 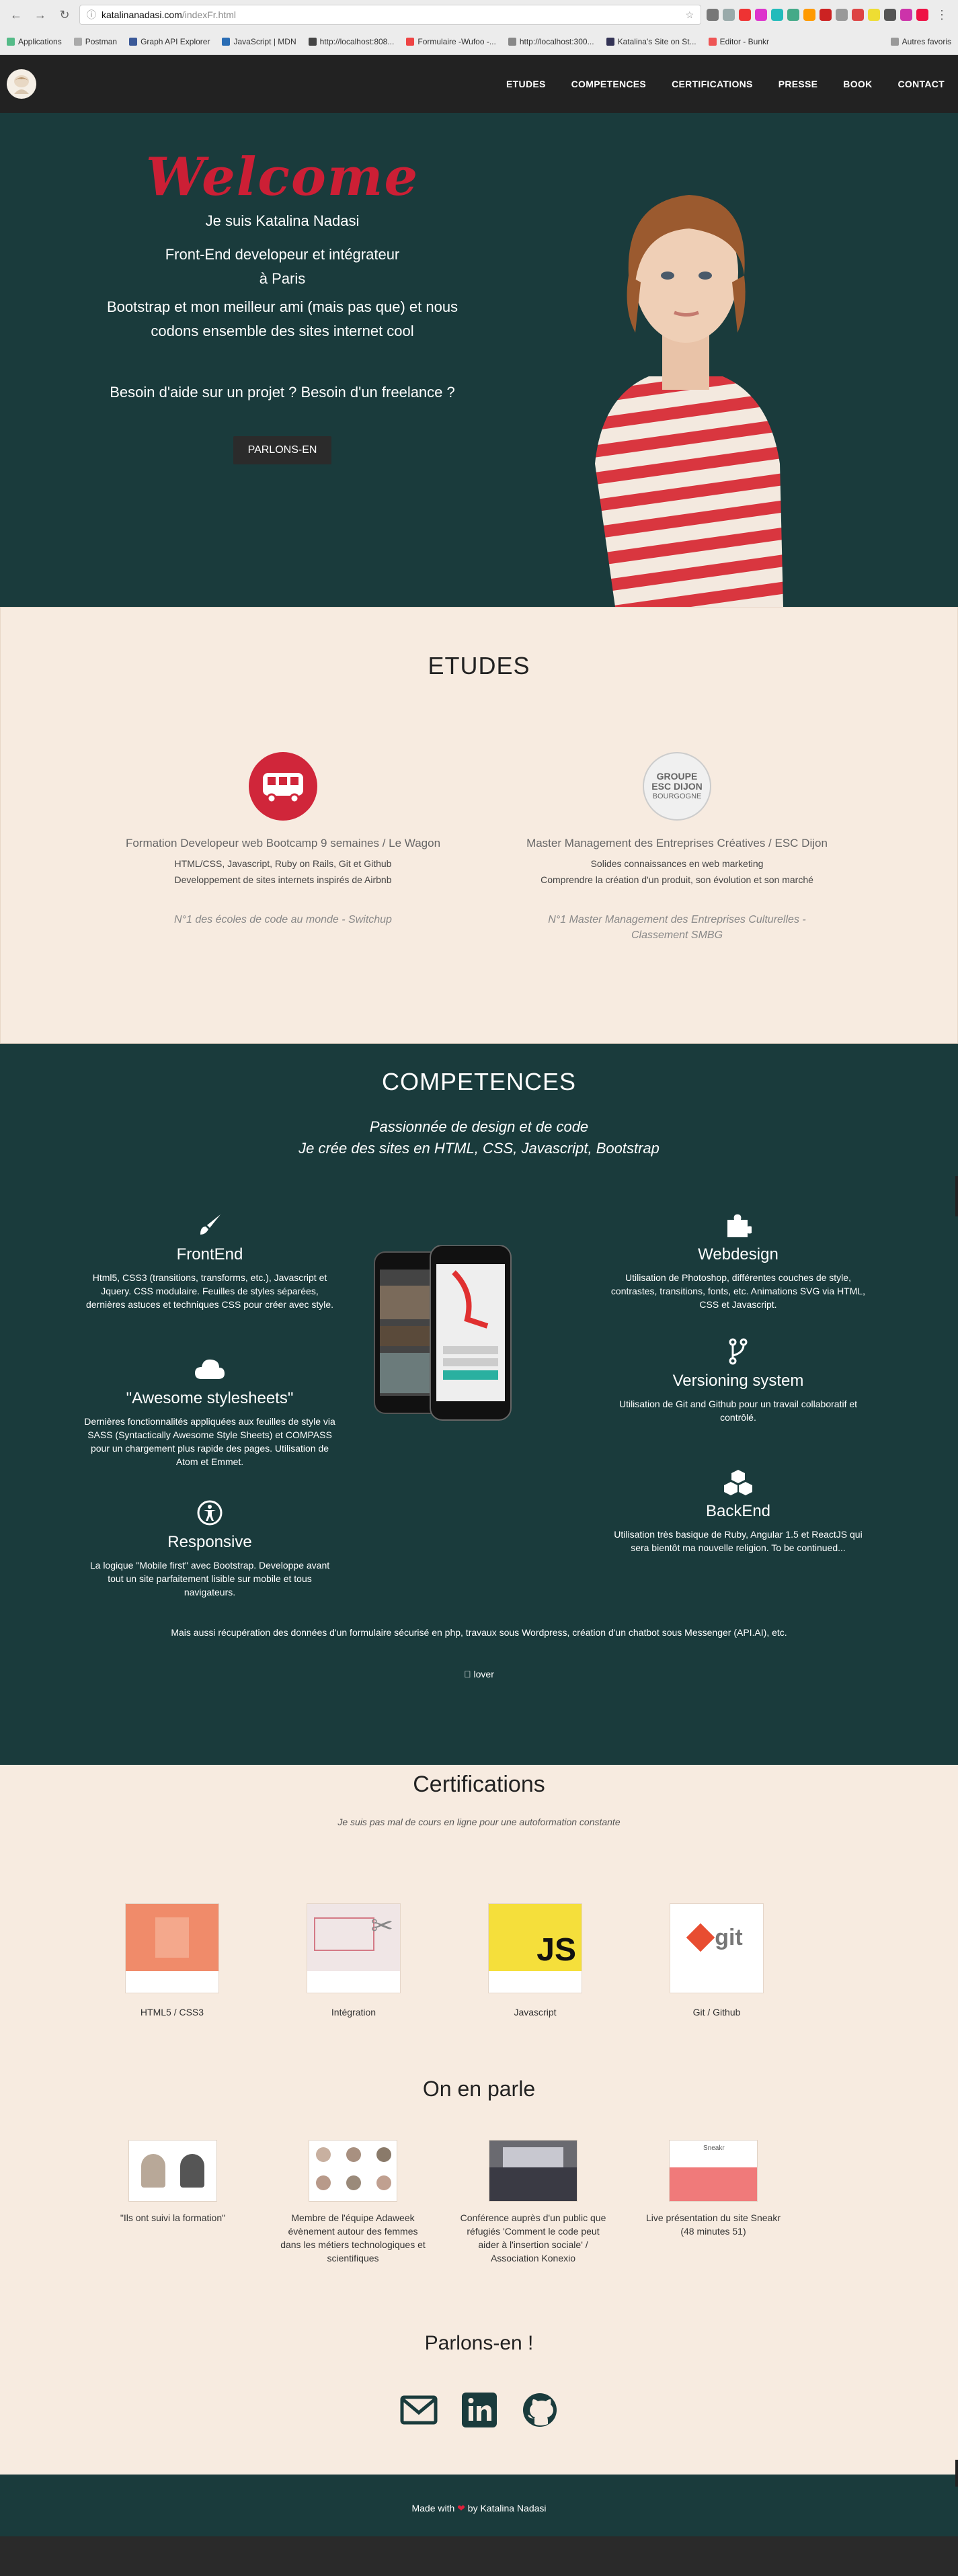 What do you see at coordinates (172, 1961) in the screenshot?
I see `cert-html-css: HTML5 / CSS3` at bounding box center [172, 1961].